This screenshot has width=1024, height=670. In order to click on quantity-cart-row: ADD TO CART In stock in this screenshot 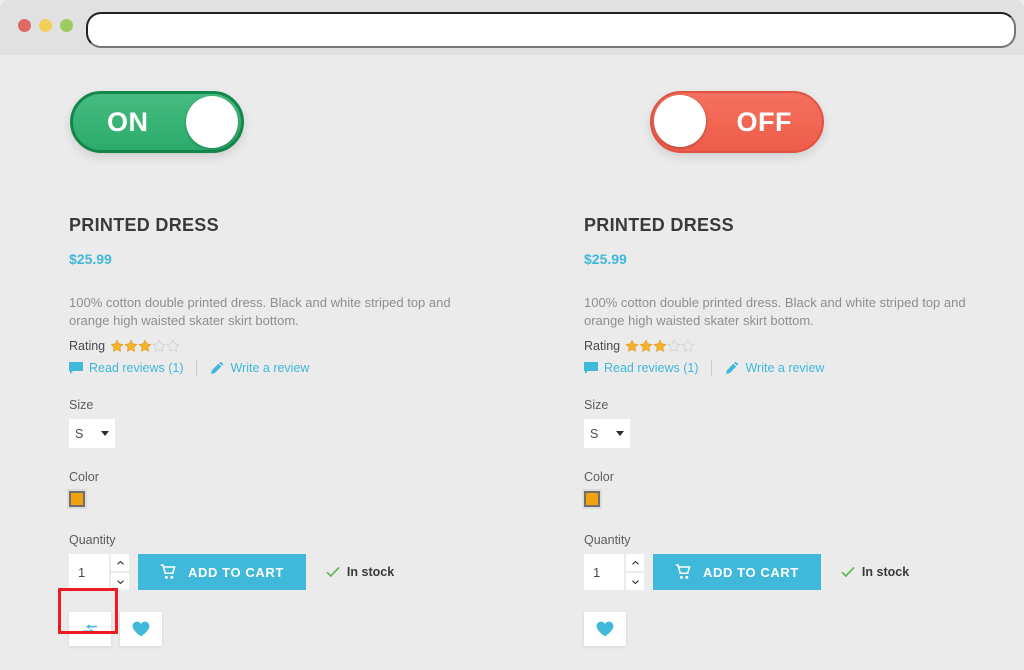, I will do `click(799, 572)`.